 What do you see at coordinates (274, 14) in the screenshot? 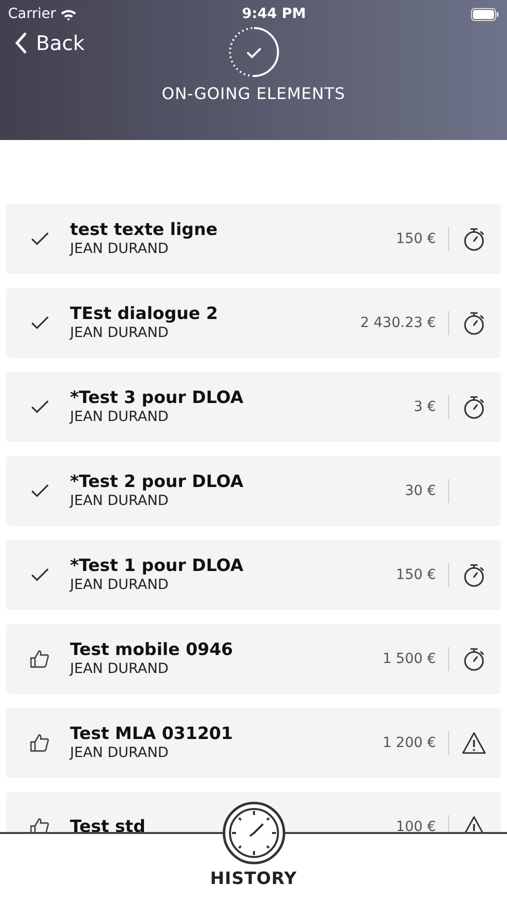
I see `clock-time: 9:44 PM` at bounding box center [274, 14].